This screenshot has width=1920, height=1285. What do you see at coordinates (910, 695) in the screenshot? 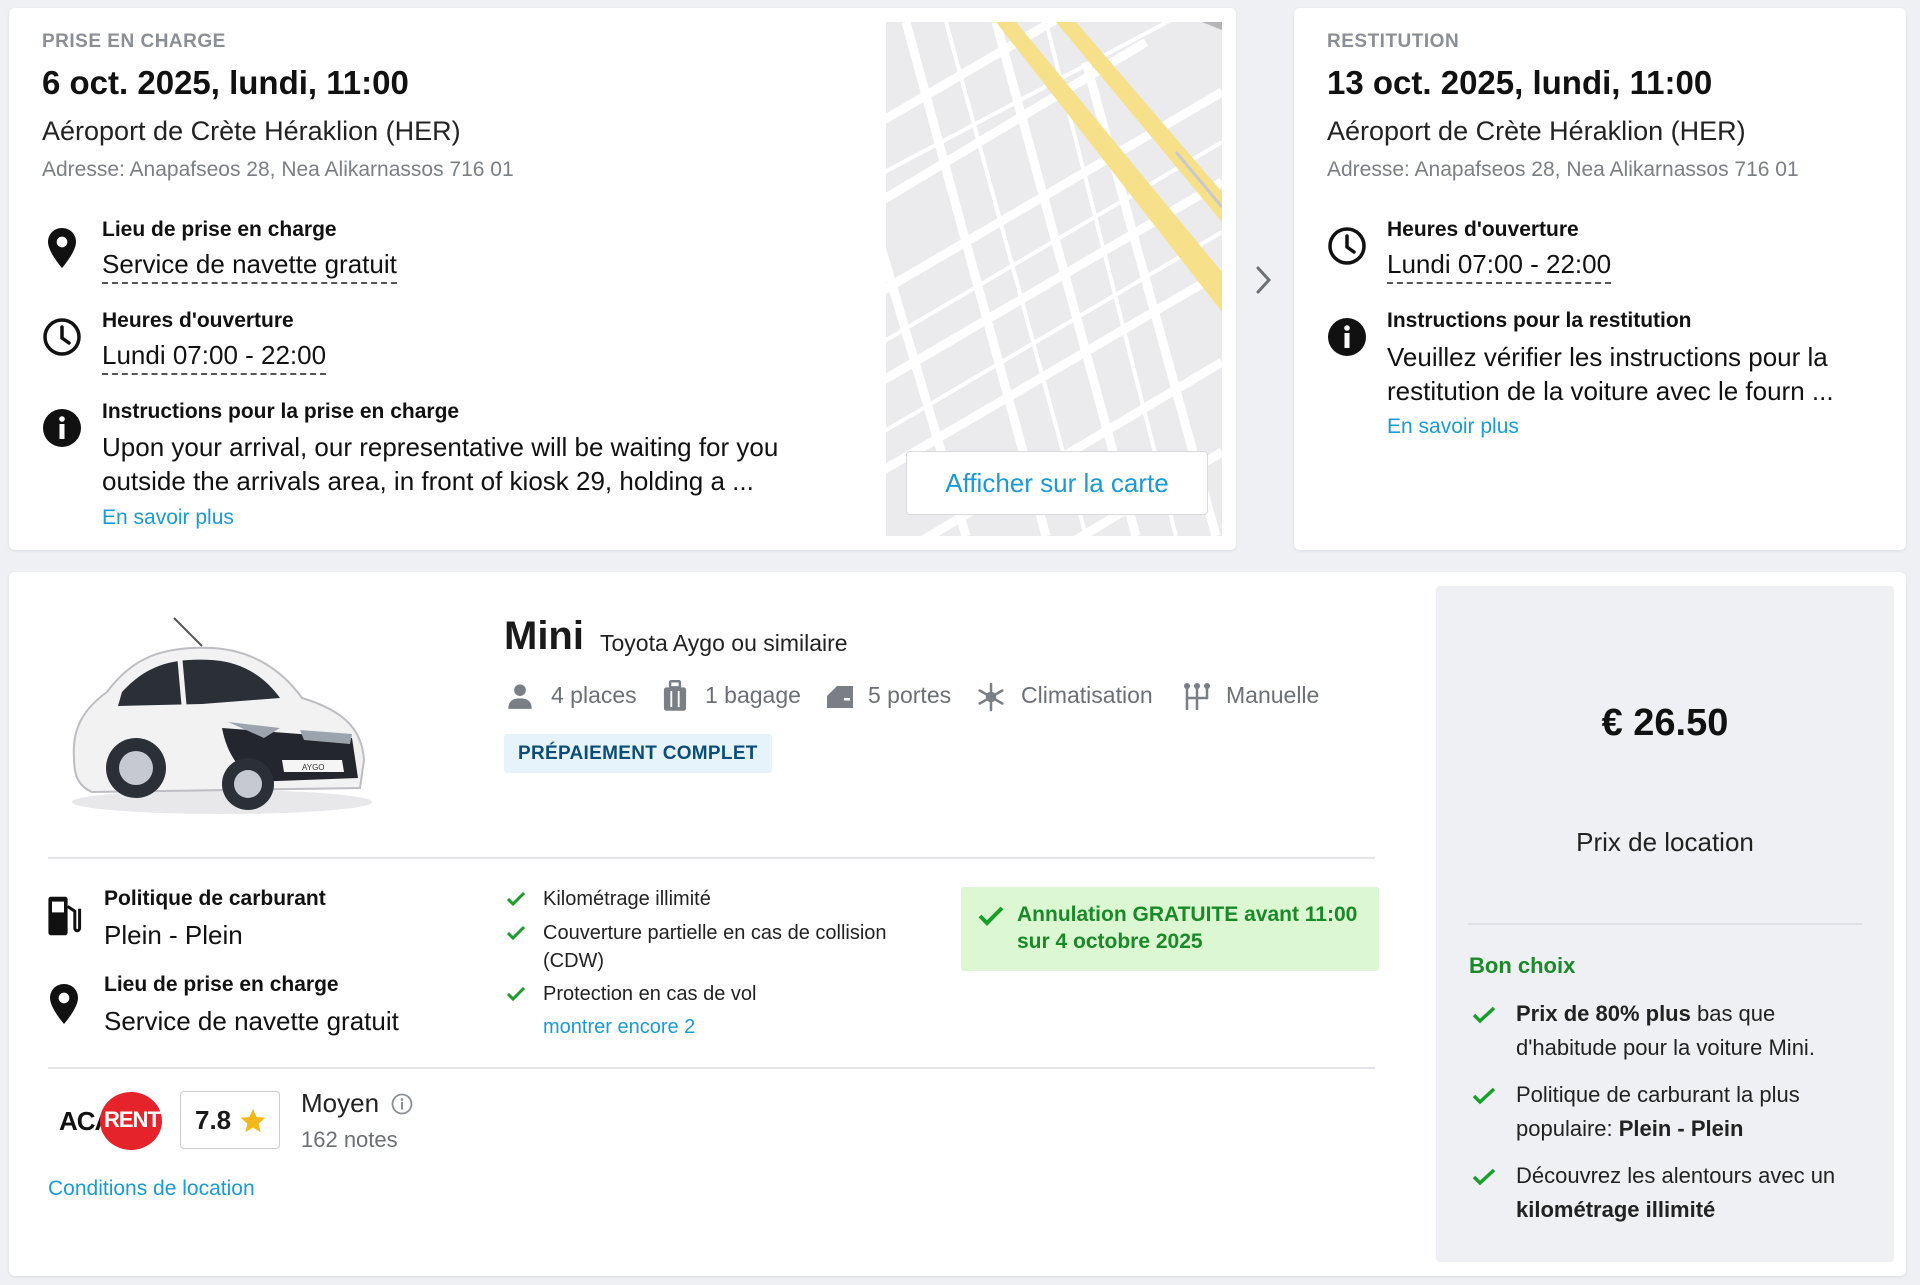
I see `feature-doors: 5 portes` at bounding box center [910, 695].